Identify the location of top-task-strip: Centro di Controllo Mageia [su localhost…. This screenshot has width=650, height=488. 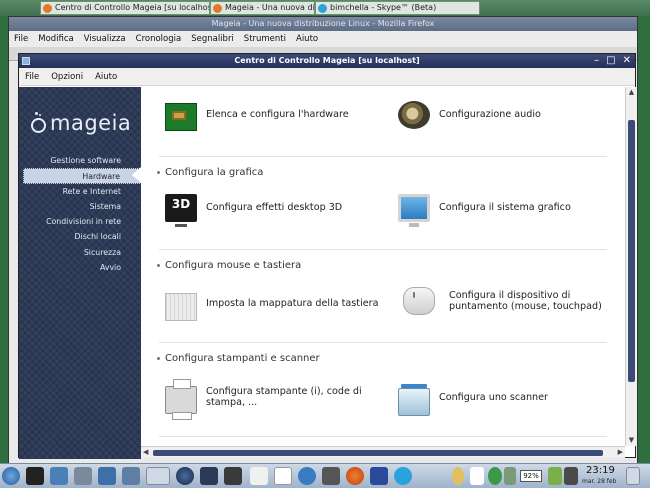
(325, 8).